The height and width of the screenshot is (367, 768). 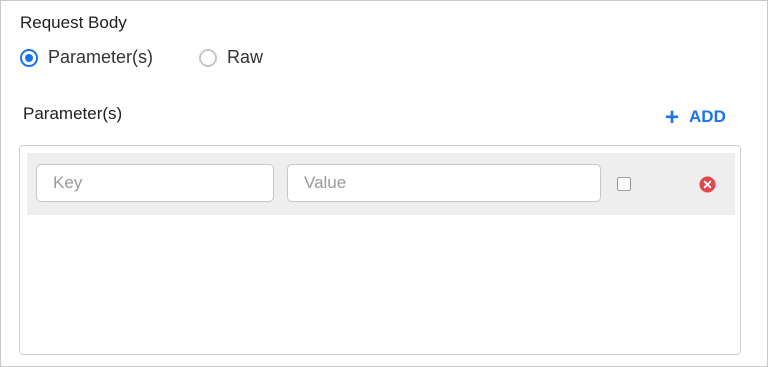 I want to click on radio-option-parameters: Parameter(s), so click(x=86, y=57).